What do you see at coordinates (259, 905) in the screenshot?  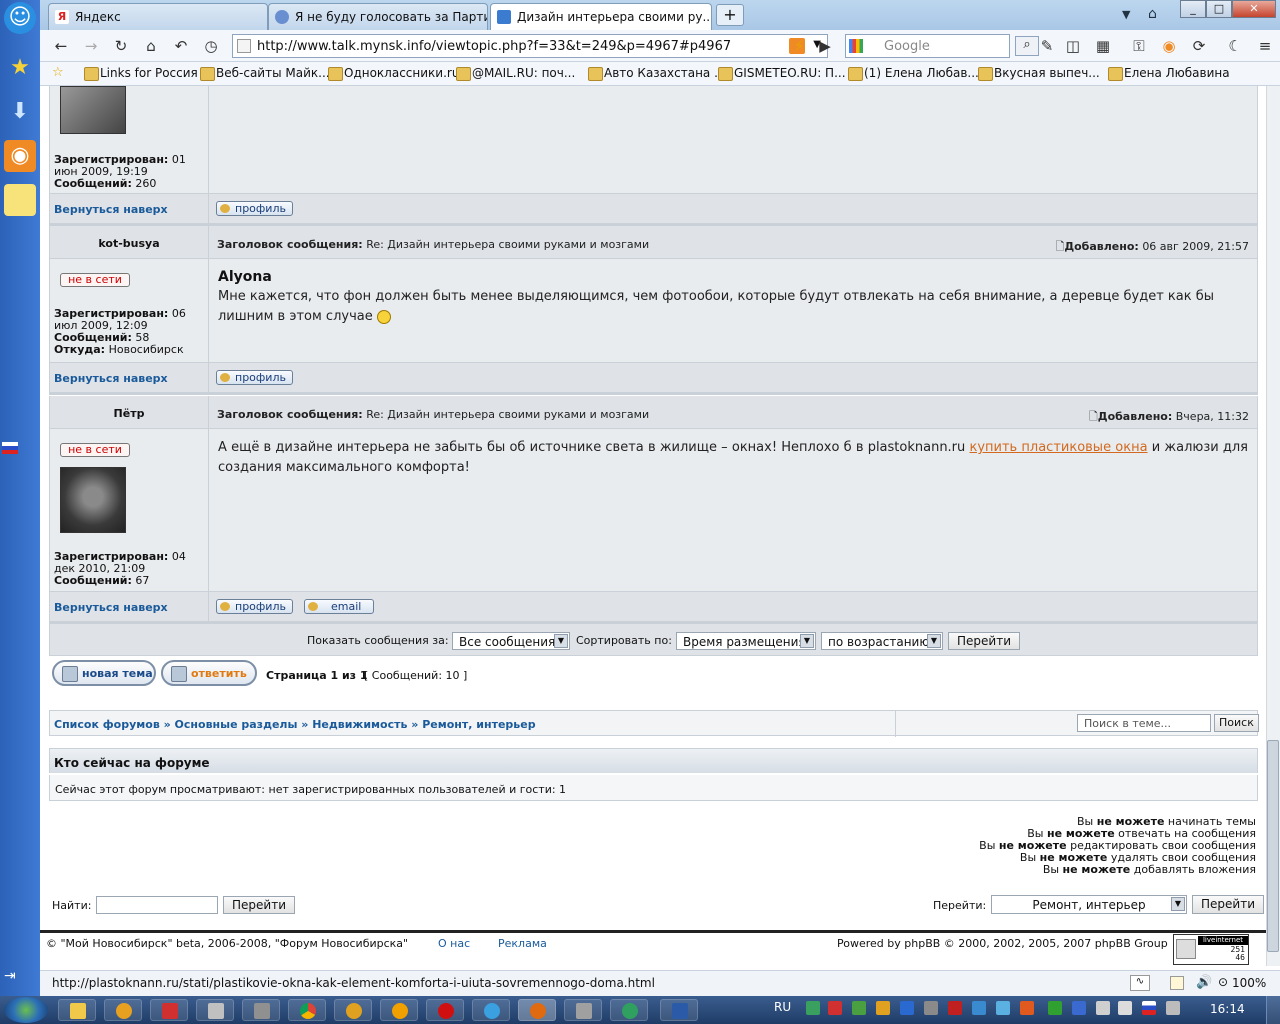 I see `find-go-button: Перейти` at bounding box center [259, 905].